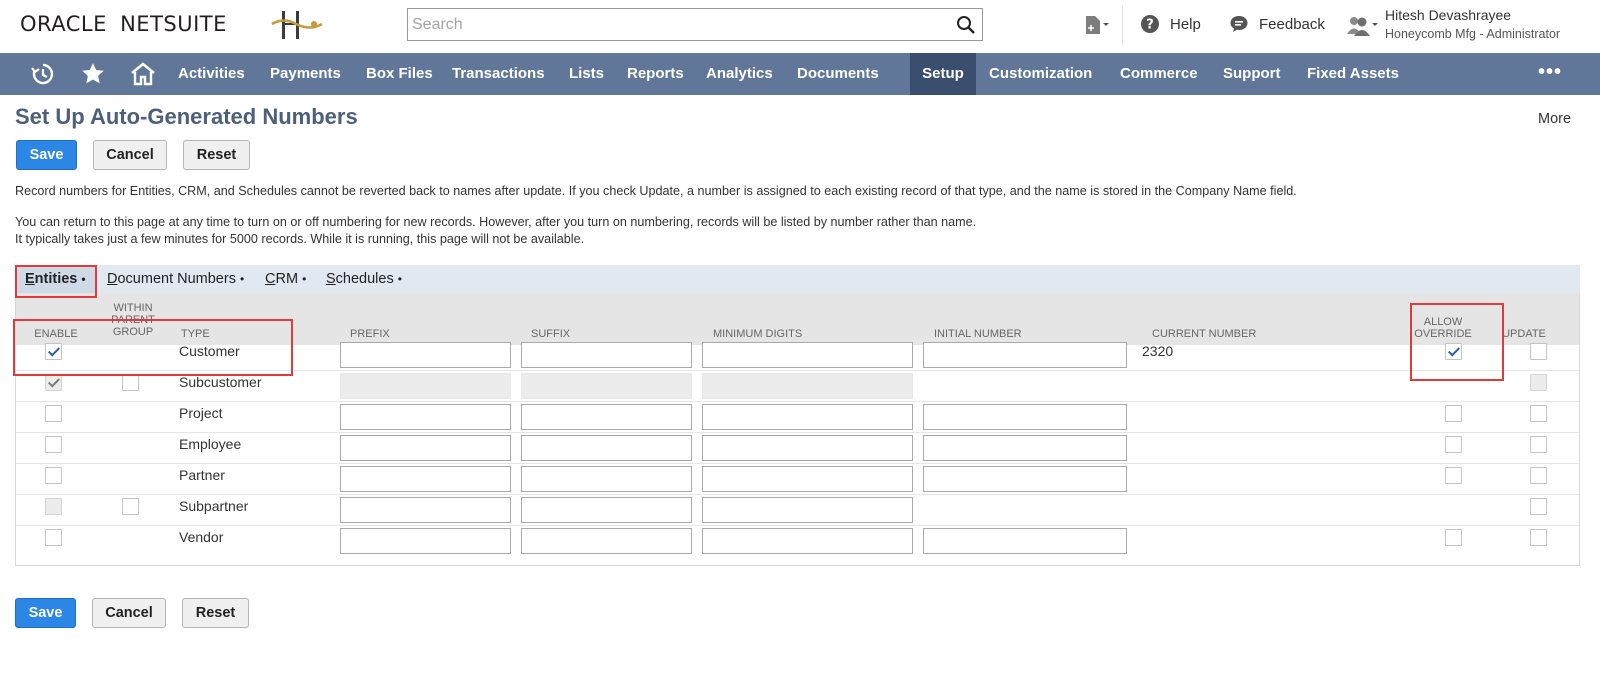 Image resolution: width=1600 pixels, height=675 pixels. What do you see at coordinates (498, 74) in the screenshot?
I see `nav-transactions: Transactions` at bounding box center [498, 74].